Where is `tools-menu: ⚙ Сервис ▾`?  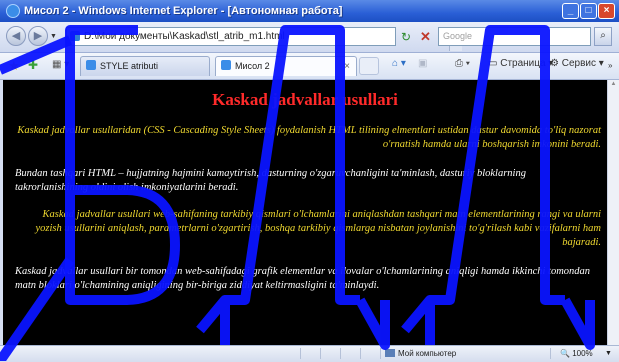
tools-menu: ⚙ Сервис ▾ is located at coordinates (577, 63).